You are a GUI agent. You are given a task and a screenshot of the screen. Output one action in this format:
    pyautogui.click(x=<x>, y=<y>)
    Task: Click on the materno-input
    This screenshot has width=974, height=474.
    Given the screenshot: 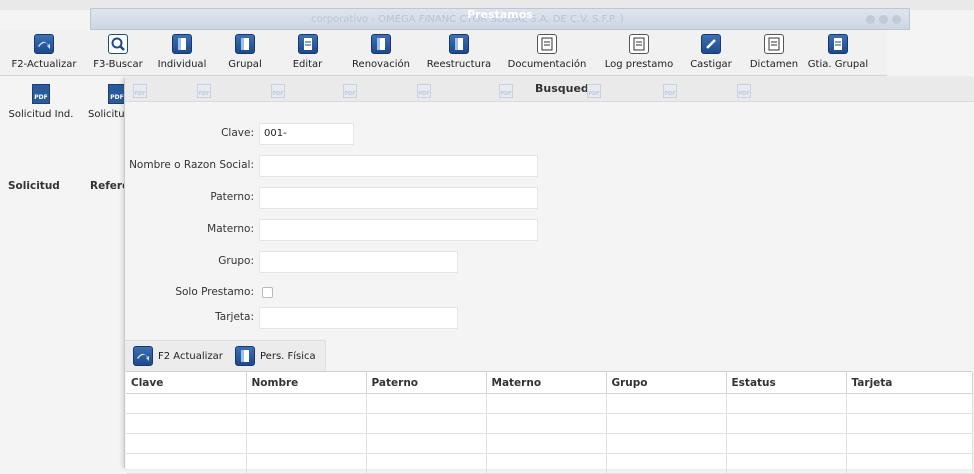 What is the action you would take?
    pyautogui.click(x=398, y=230)
    